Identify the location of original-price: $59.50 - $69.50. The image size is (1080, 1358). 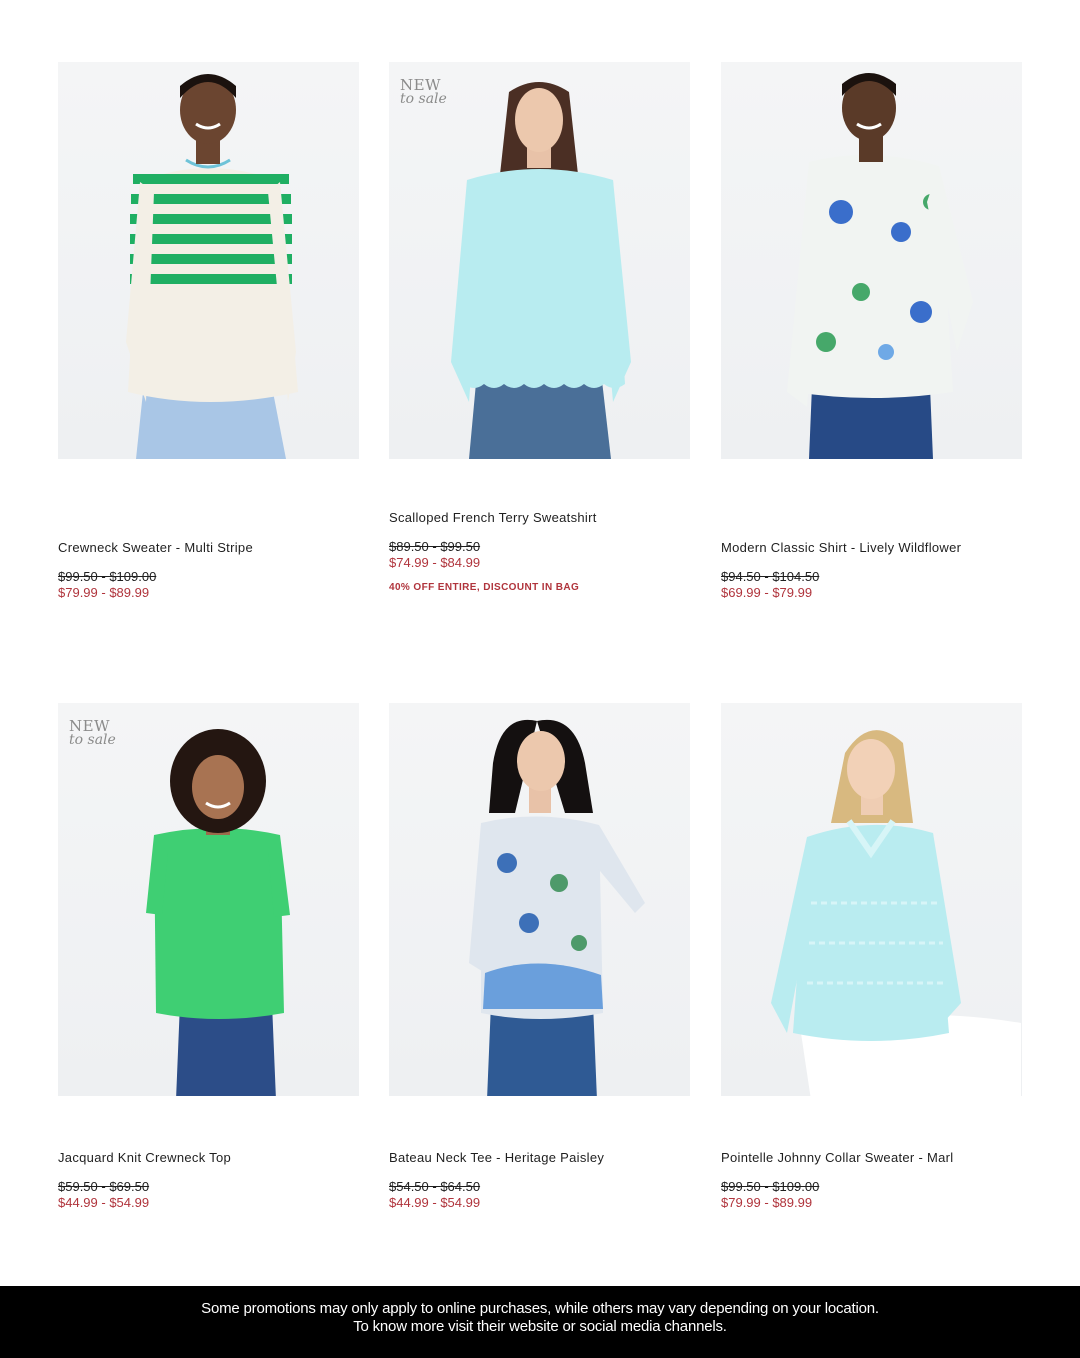
(104, 1186).